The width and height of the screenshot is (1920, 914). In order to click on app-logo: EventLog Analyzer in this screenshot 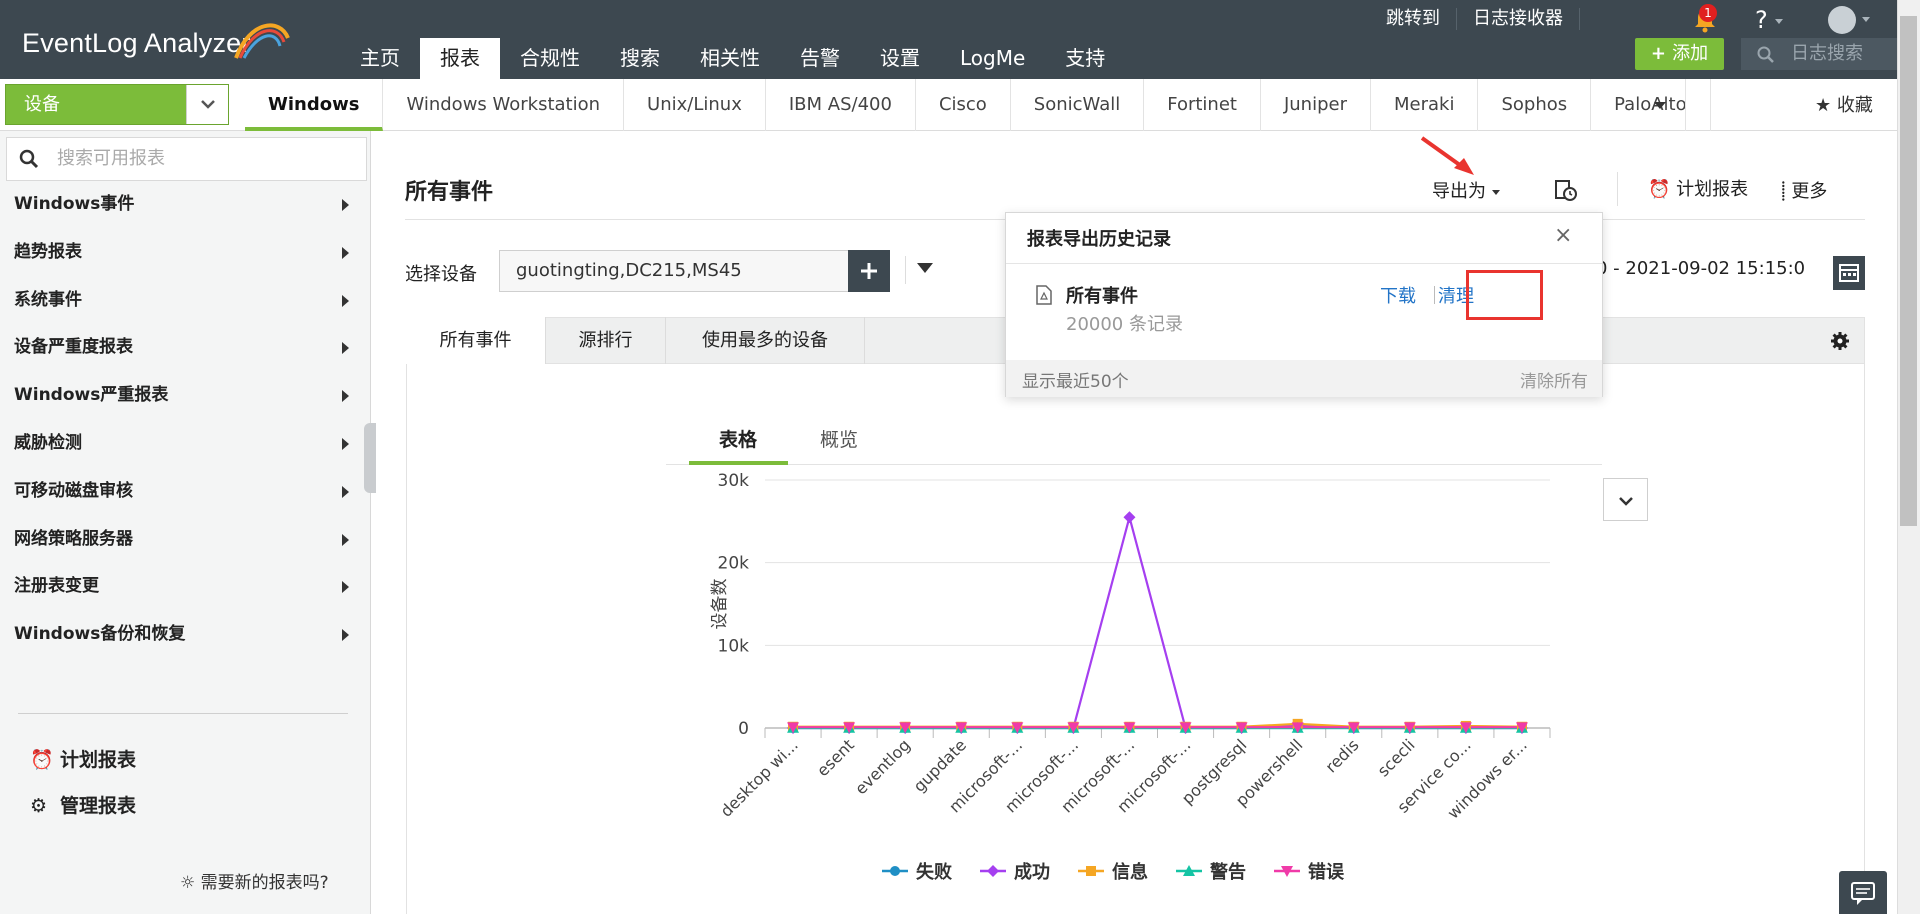, I will do `click(136, 43)`.